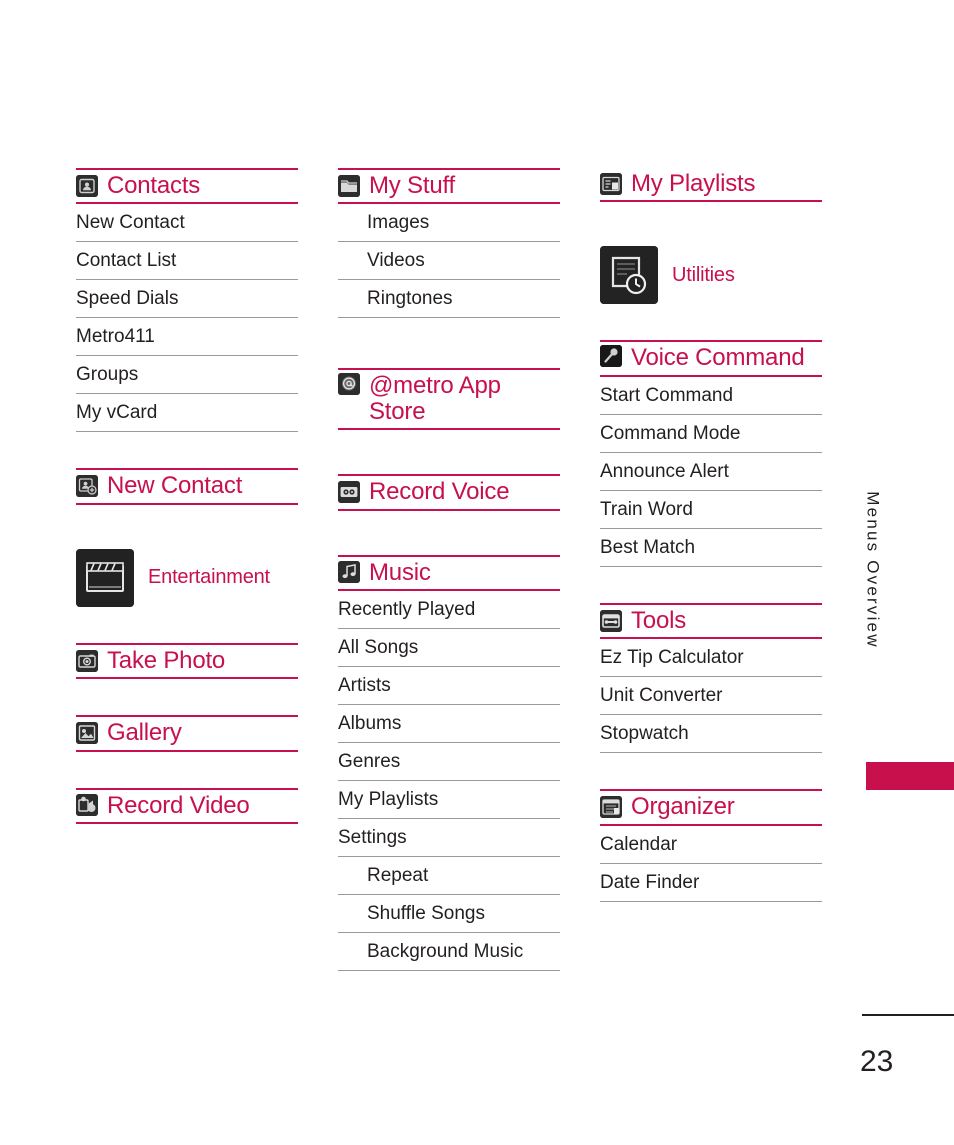  I want to click on list-item: Artists, so click(449, 686).